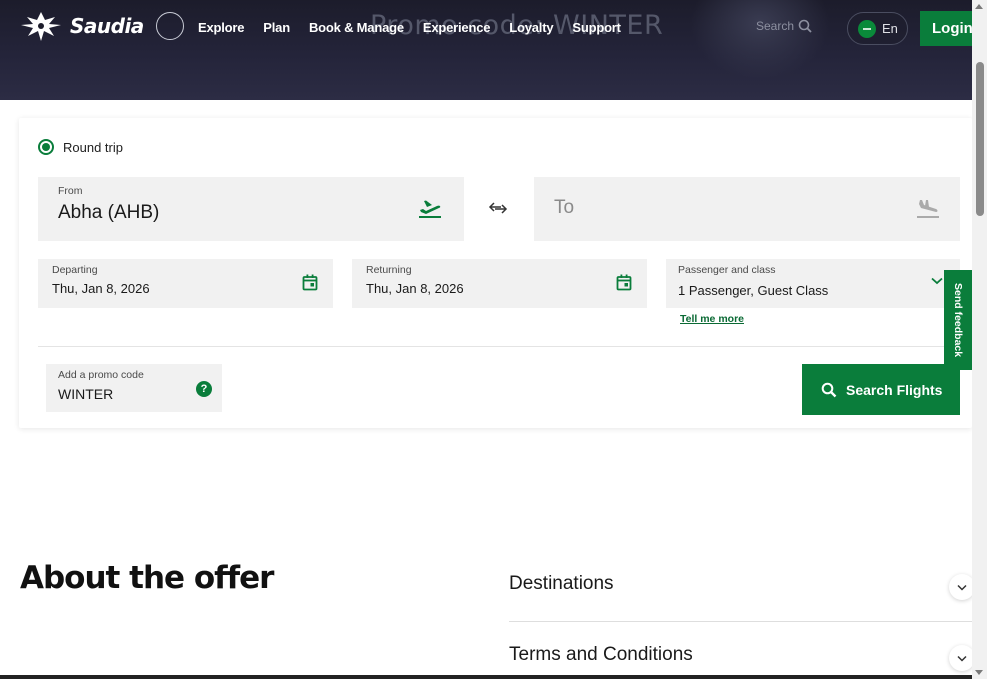 This screenshot has width=987, height=679. I want to click on passenger-label: Passenger and class, so click(727, 270).